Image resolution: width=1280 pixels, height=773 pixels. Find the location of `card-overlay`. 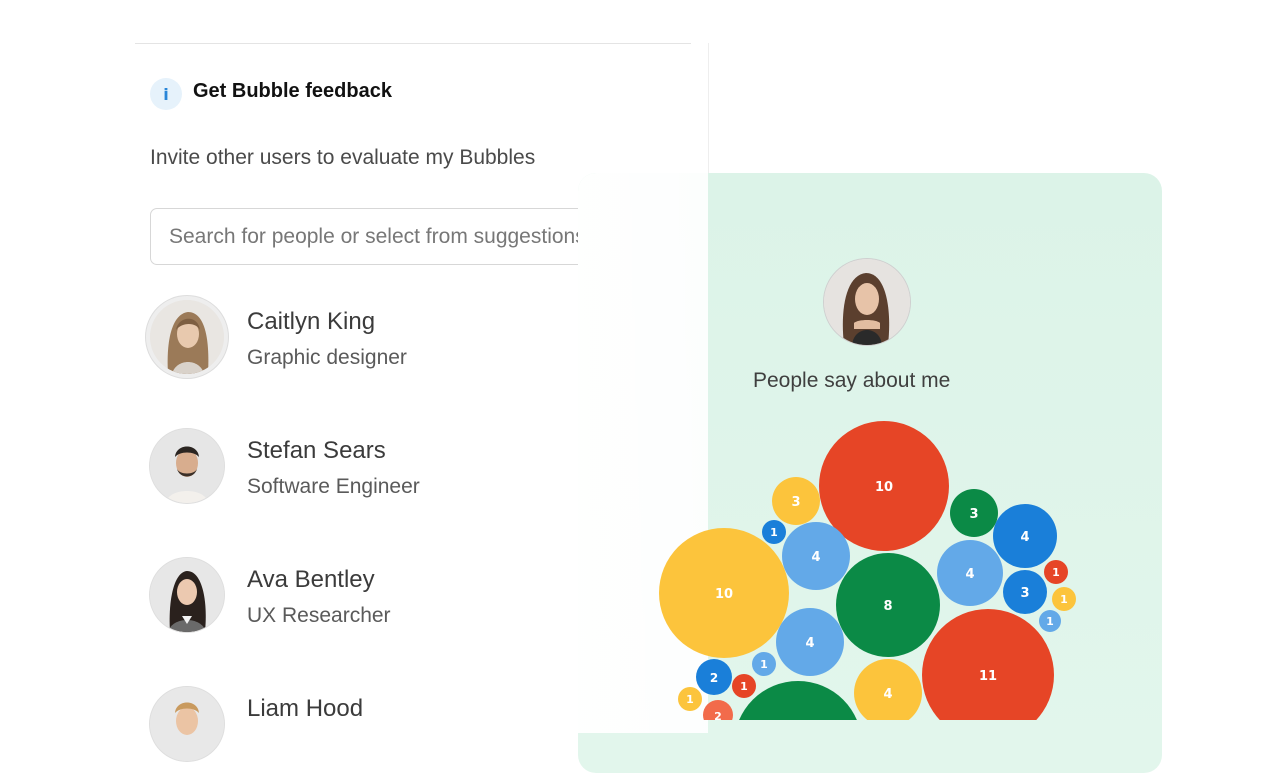

card-overlay is located at coordinates (643, 453).